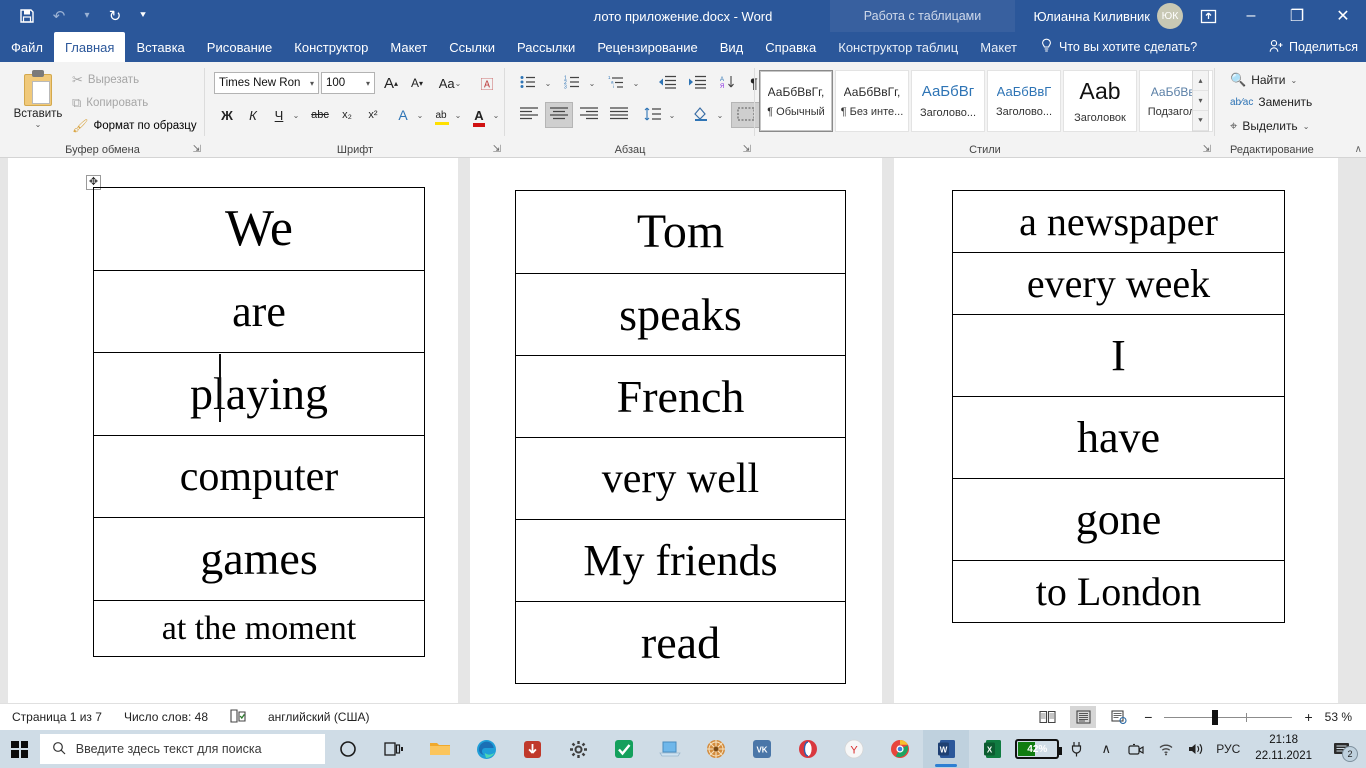  I want to click on page-indicator: Страница 1 из 7, so click(57, 717).